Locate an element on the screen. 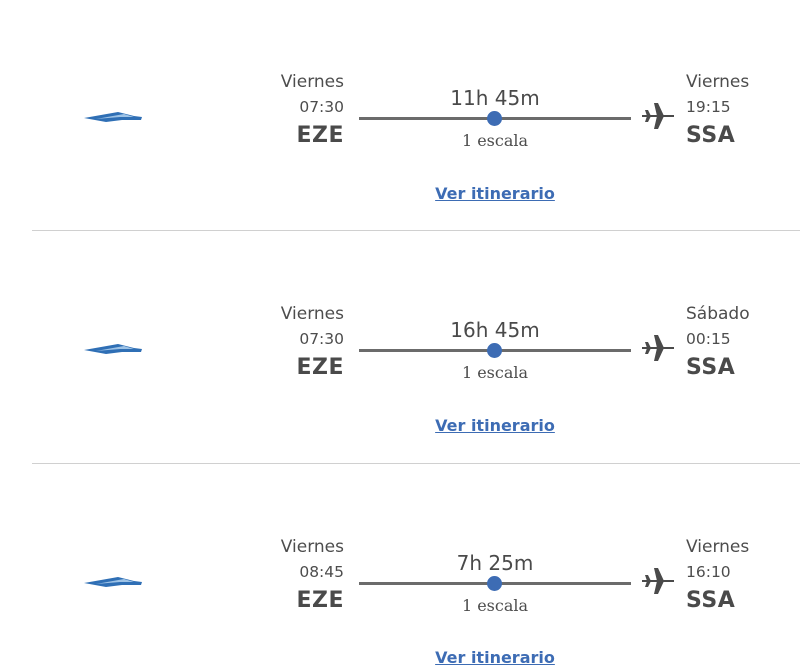 The image size is (800, 668). arrival-info: Sábado 00:15 SSA is located at coordinates (718, 342).